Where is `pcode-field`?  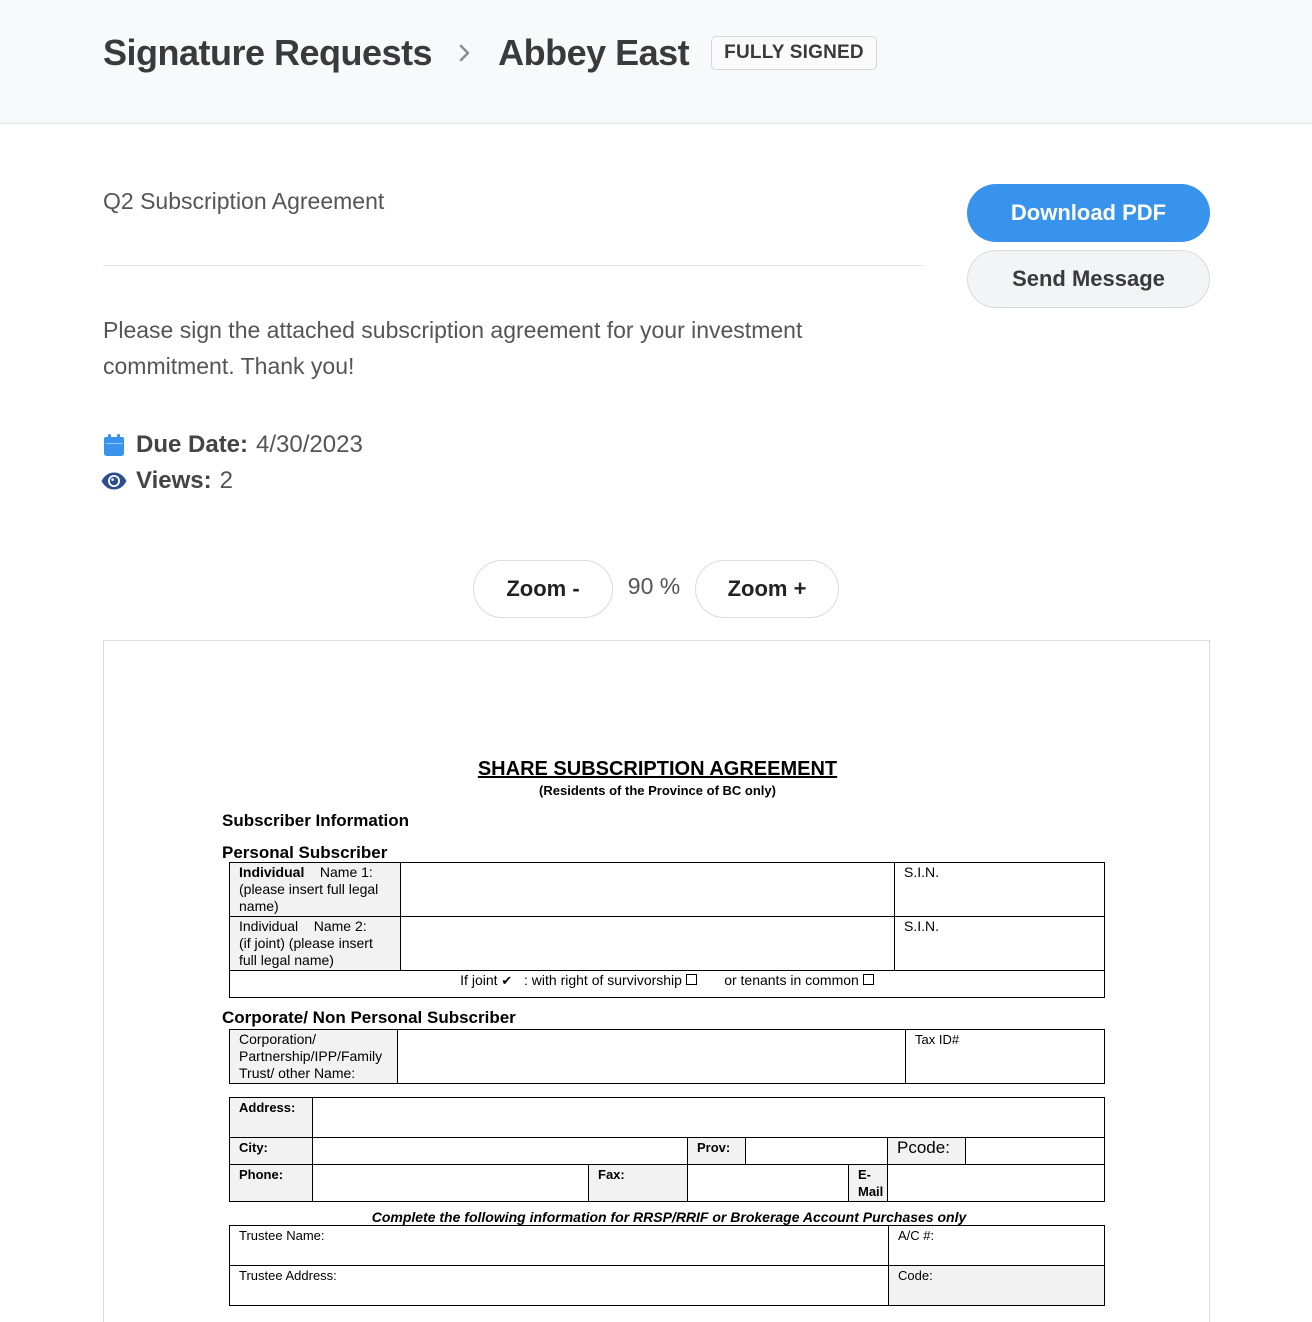
pcode-field is located at coordinates (1035, 1151).